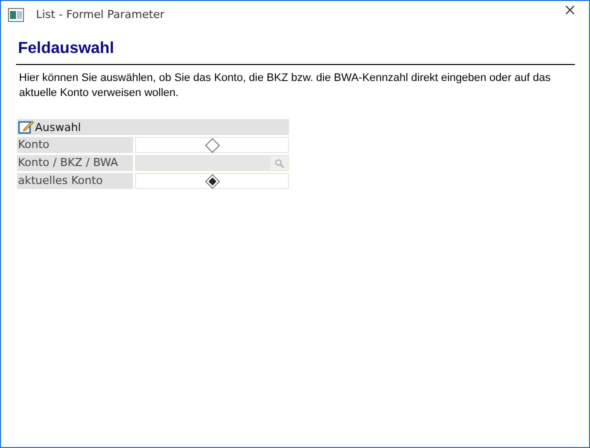 This screenshot has height=448, width=590. What do you see at coordinates (58, 127) in the screenshot?
I see `section-title: Auswahl` at bounding box center [58, 127].